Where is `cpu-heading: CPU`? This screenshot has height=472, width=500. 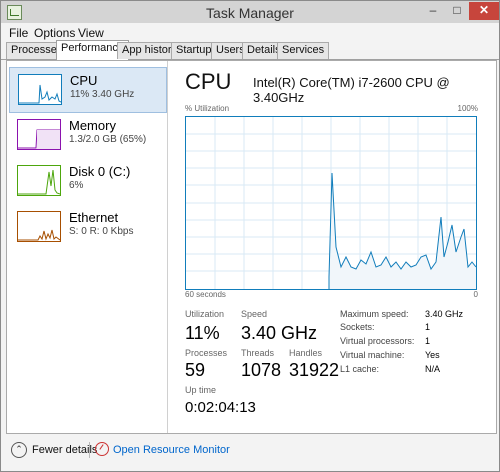
cpu-heading: CPU is located at coordinates (208, 81).